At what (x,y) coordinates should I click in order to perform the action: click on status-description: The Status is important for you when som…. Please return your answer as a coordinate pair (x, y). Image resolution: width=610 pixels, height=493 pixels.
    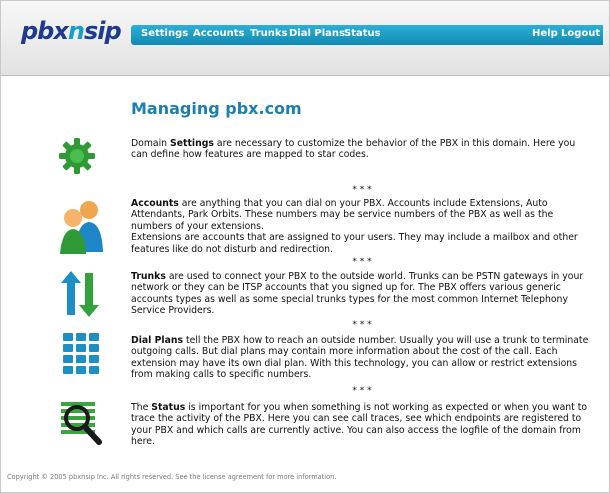
    Looking at the image, I should click on (362, 425).